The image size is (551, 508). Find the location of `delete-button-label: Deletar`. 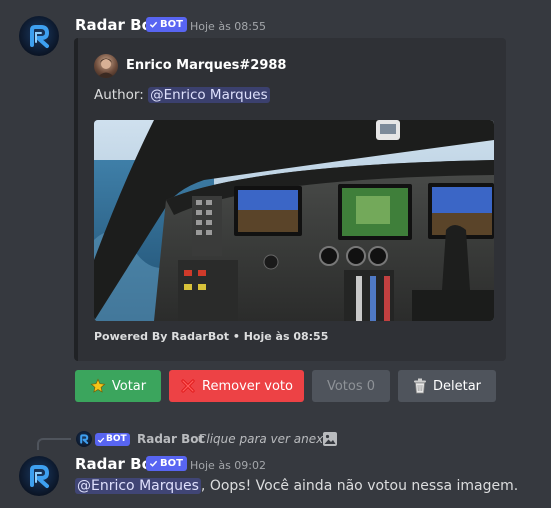

delete-button-label: Deletar is located at coordinates (457, 386).